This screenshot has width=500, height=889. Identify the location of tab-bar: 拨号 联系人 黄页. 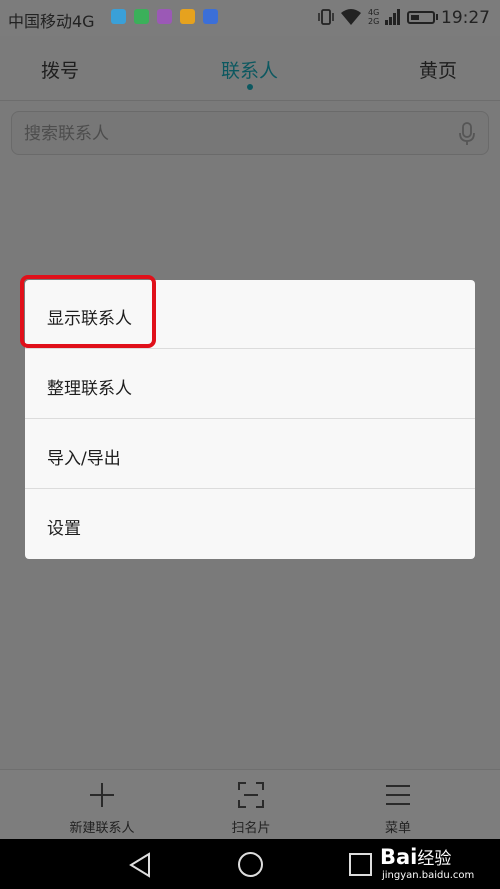
(250, 68).